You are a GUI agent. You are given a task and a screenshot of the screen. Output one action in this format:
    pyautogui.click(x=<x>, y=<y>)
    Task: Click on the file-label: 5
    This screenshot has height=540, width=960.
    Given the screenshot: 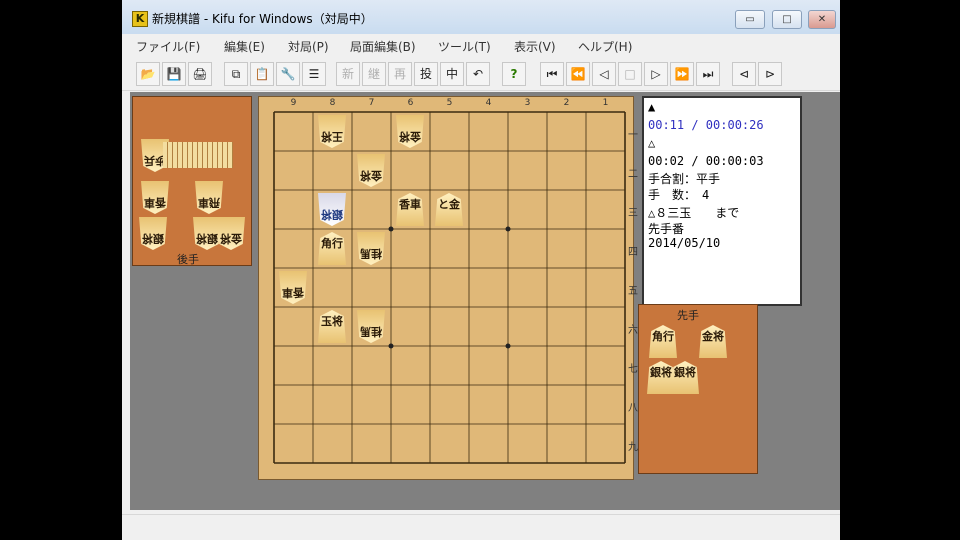 What is the action you would take?
    pyautogui.click(x=449, y=103)
    